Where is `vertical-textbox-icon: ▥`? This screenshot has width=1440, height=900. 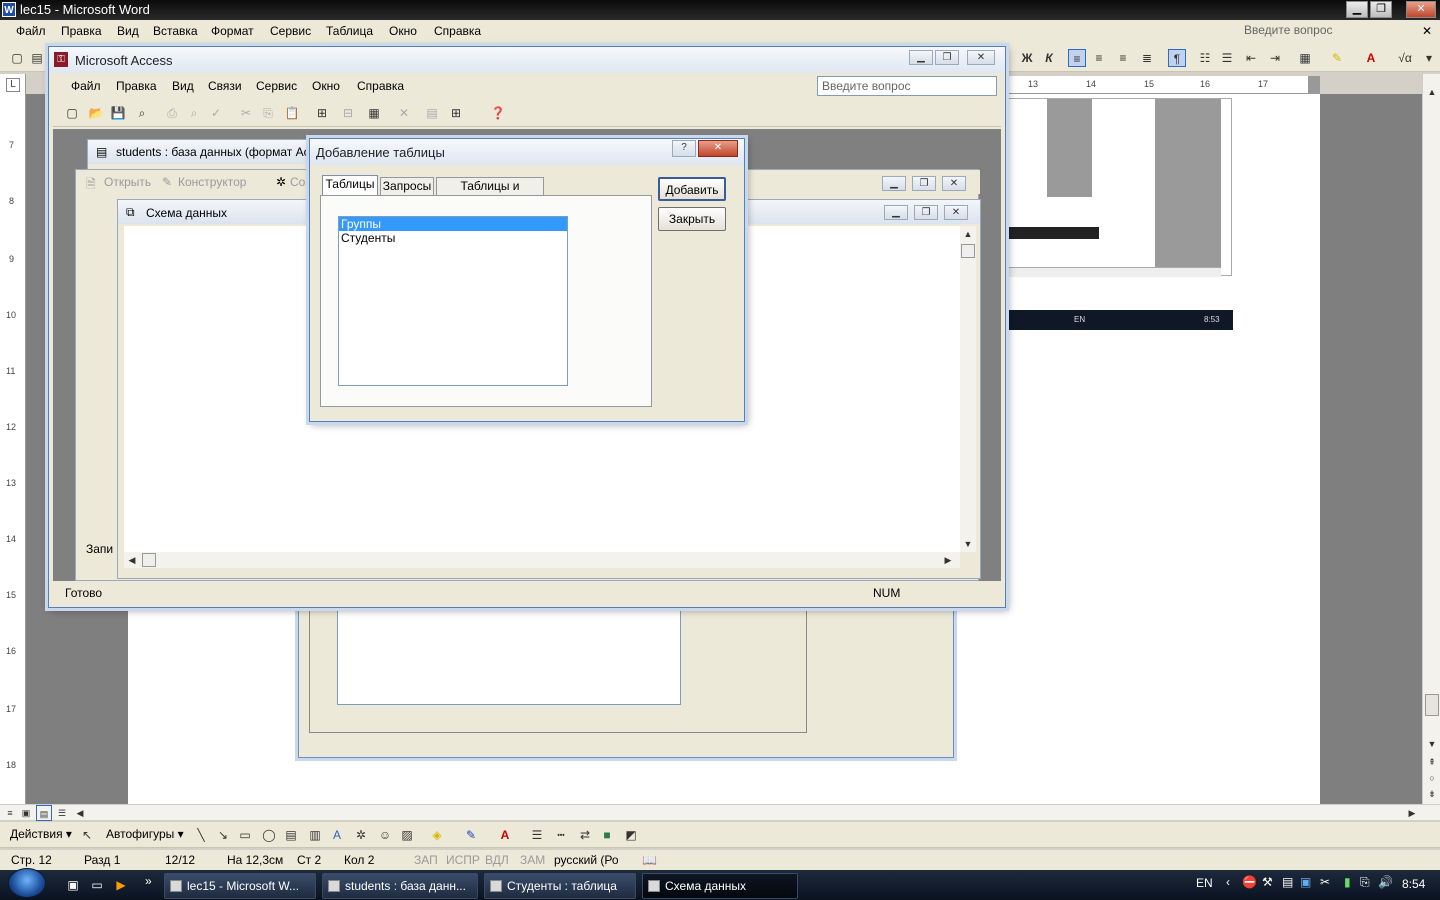
vertical-textbox-icon: ▥ is located at coordinates (315, 835).